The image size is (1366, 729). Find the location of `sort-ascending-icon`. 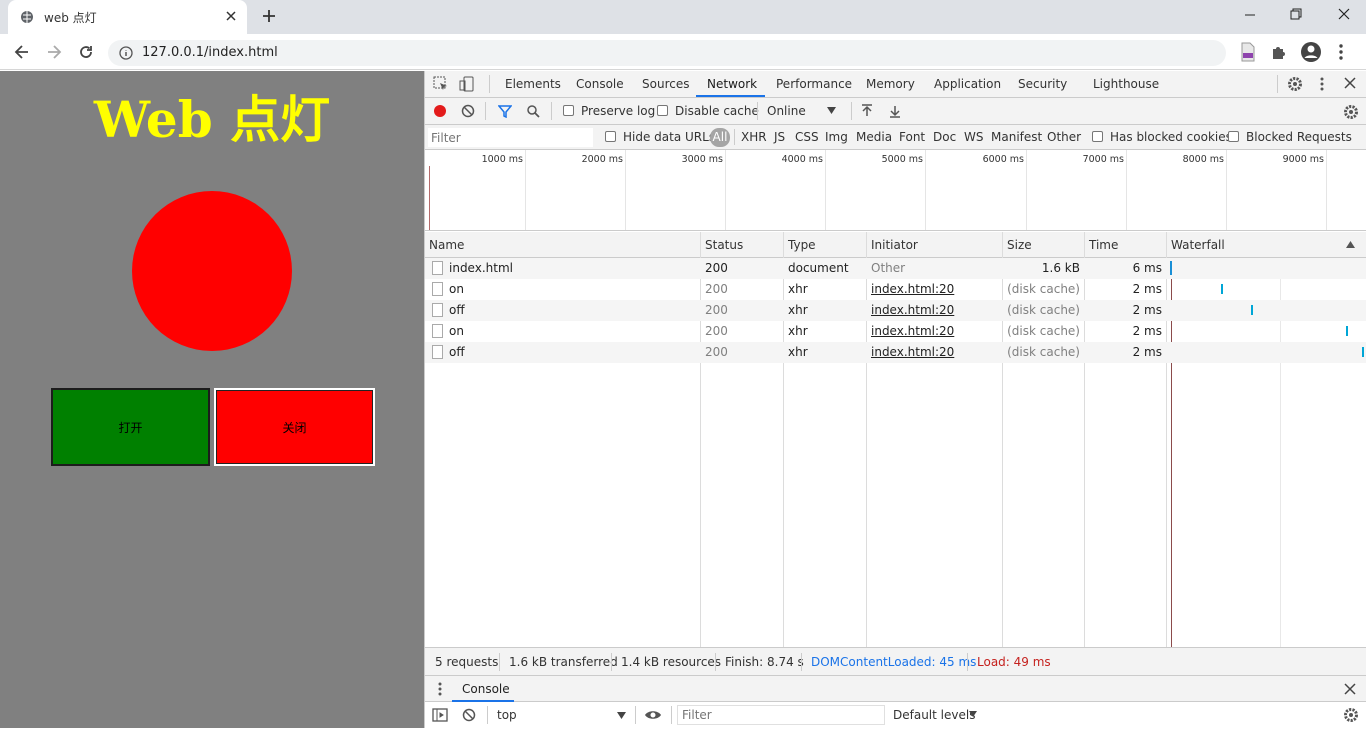

sort-ascending-icon is located at coordinates (1350, 244).